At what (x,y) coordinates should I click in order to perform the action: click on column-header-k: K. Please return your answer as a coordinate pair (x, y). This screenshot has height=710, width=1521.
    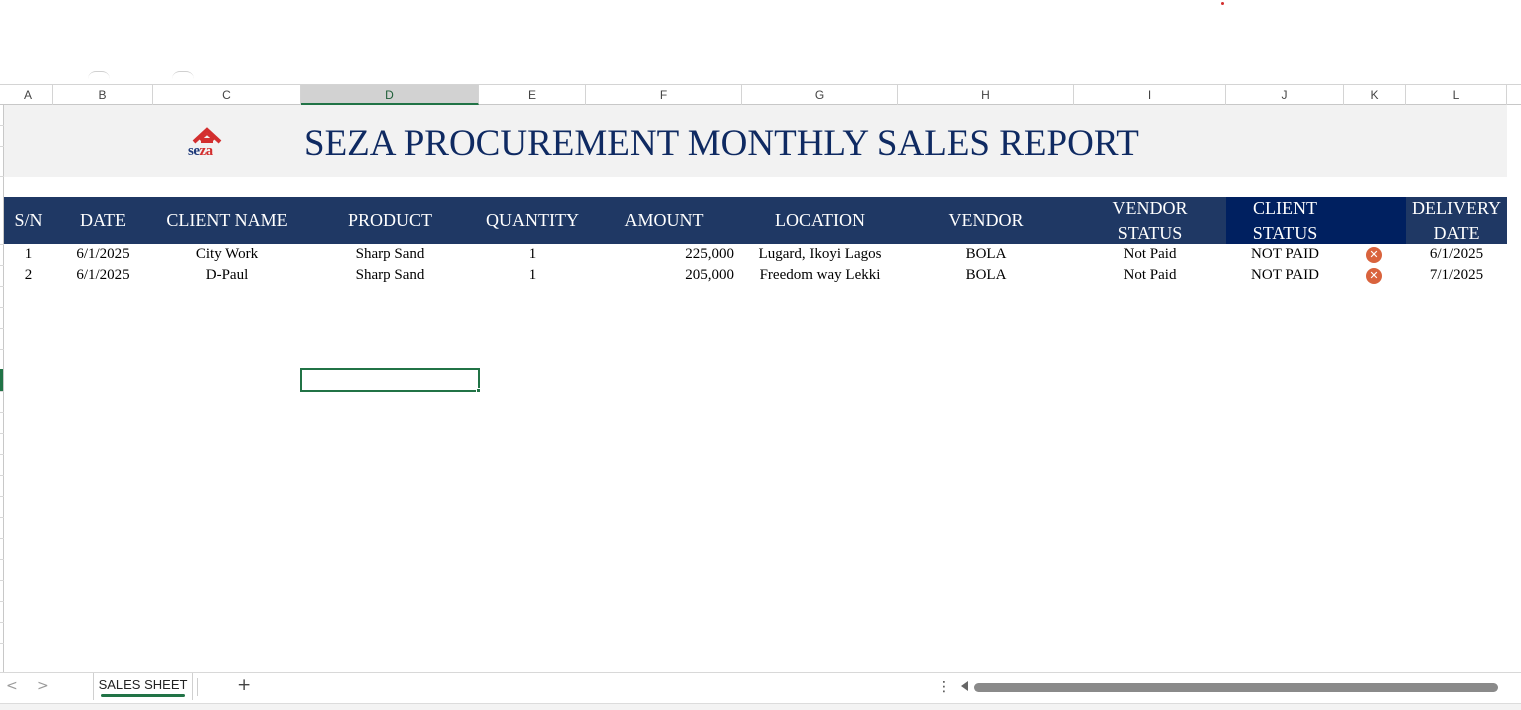
    Looking at the image, I should click on (1375, 95).